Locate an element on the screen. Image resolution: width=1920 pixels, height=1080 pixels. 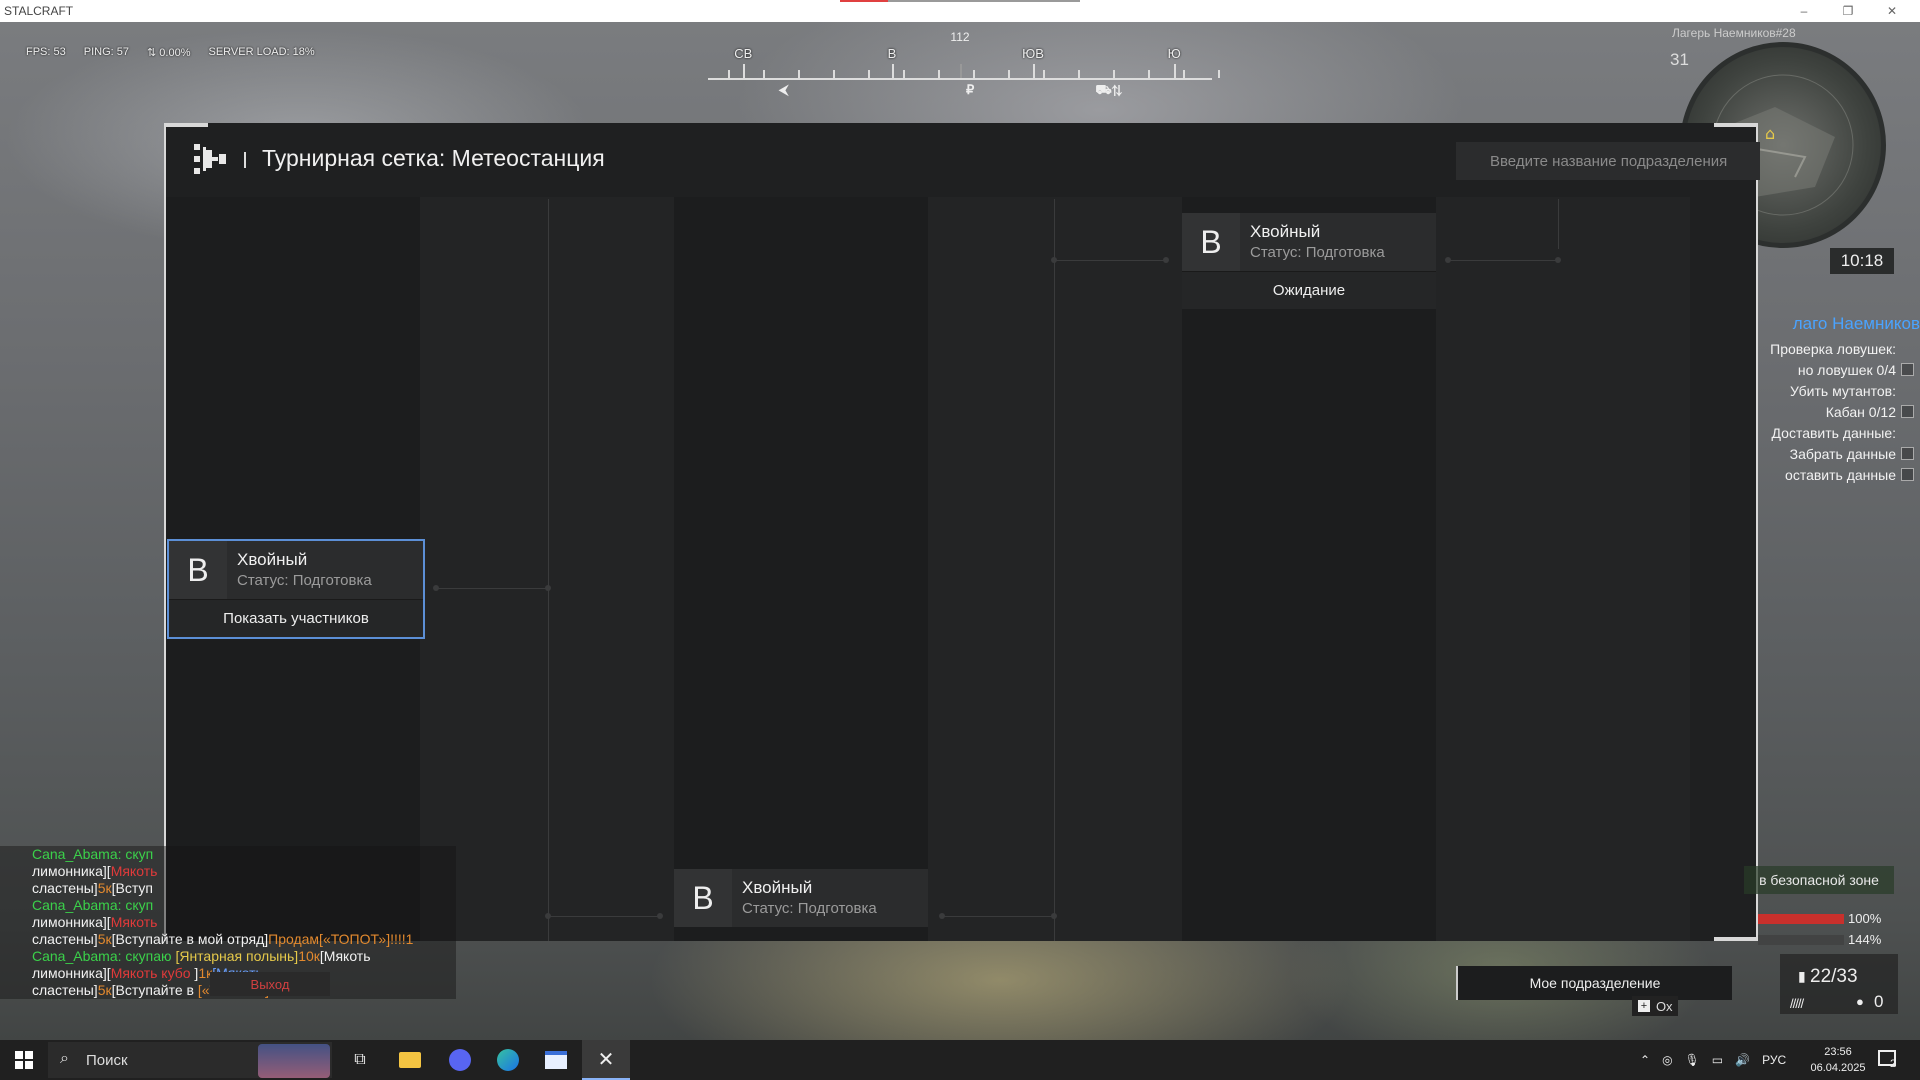
tray-chevron-icon: ⌃ is located at coordinates (1645, 1060).